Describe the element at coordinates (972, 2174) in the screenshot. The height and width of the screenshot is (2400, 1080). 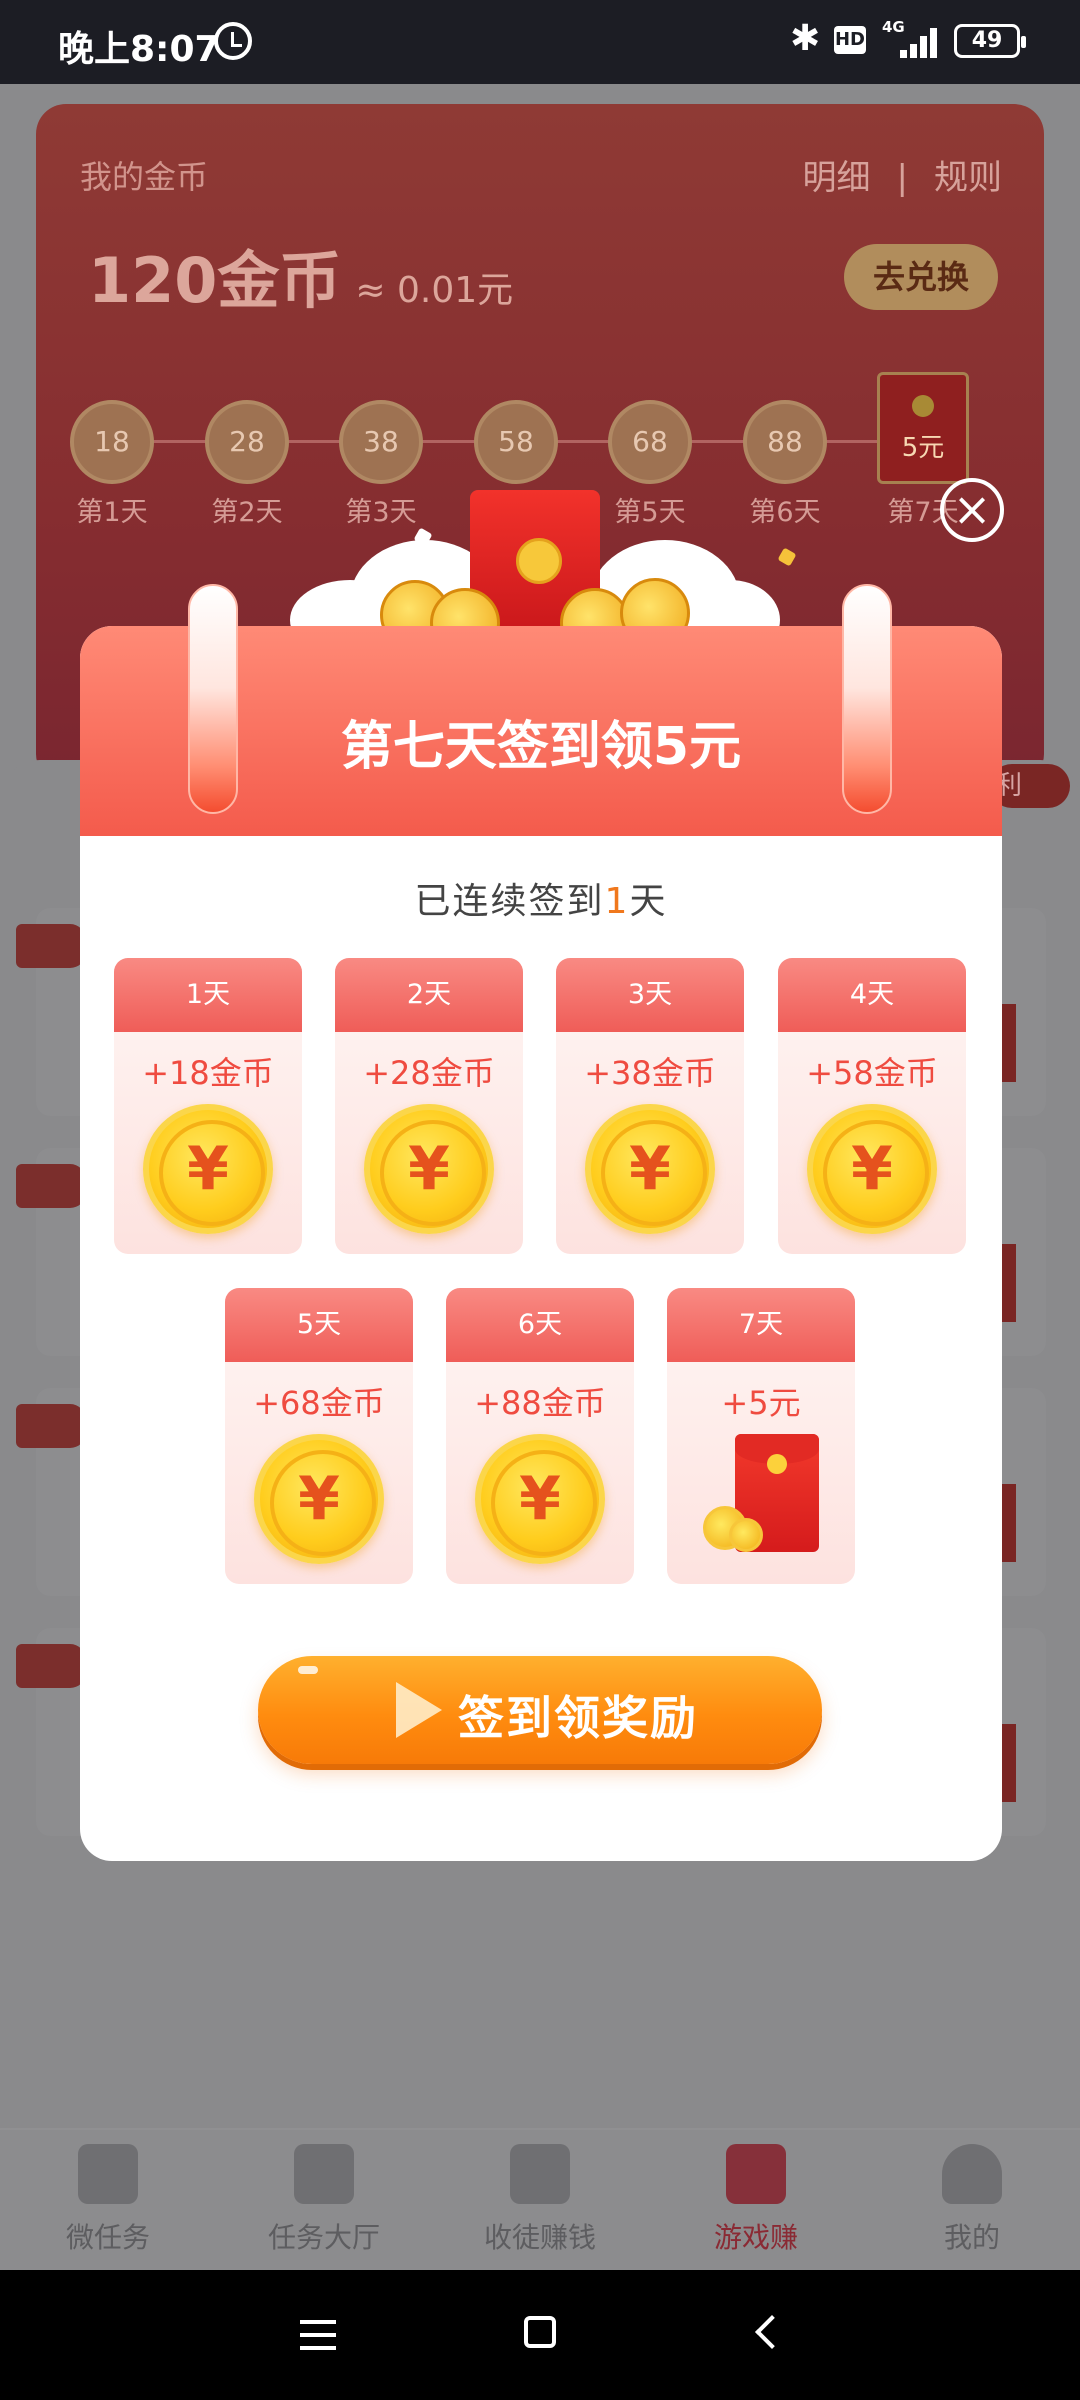
I see `person-icon` at that location.